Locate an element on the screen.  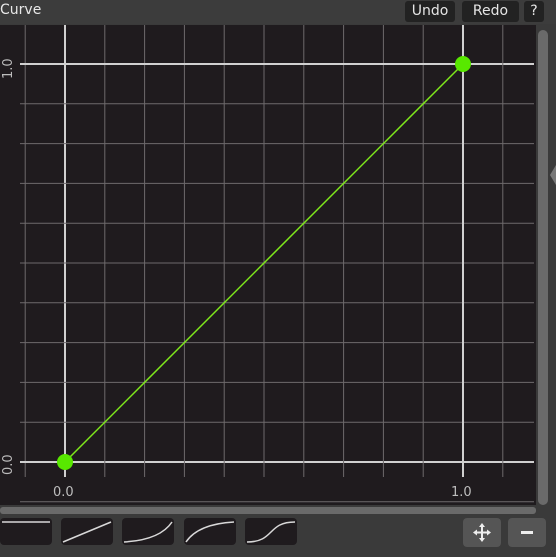
preset-linear-button is located at coordinates (87, 531).